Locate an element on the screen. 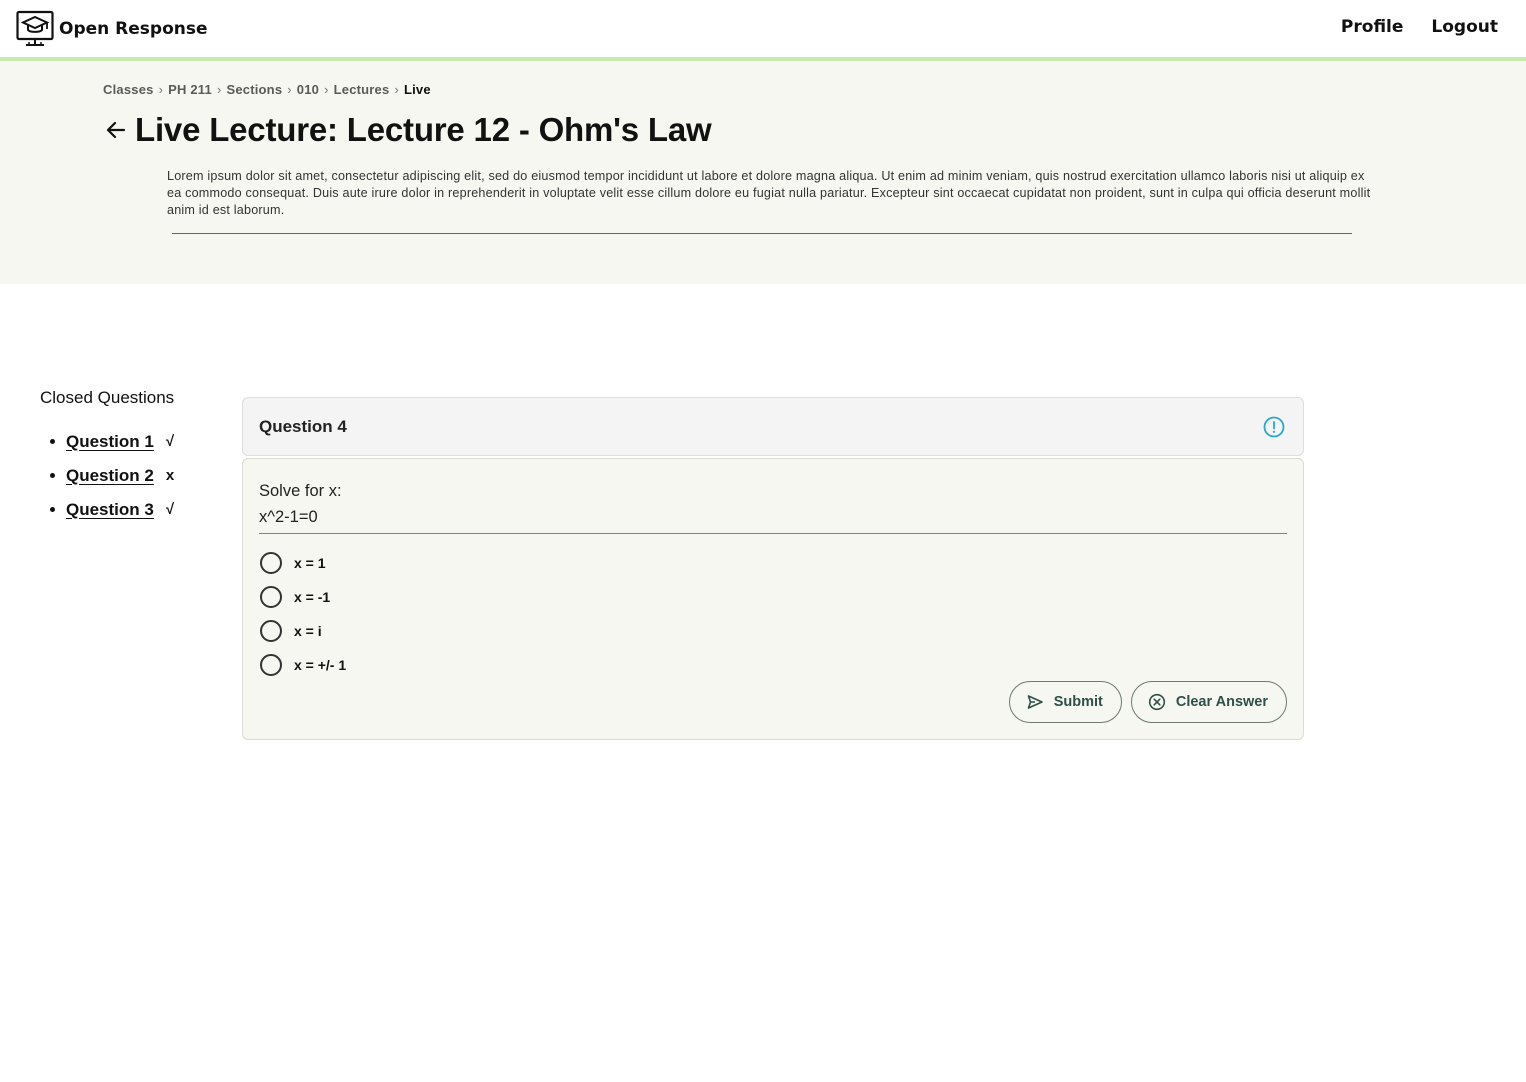 Image resolution: width=1526 pixels, height=1082 pixels. answer-option-2: x = -1 is located at coordinates (303, 597).